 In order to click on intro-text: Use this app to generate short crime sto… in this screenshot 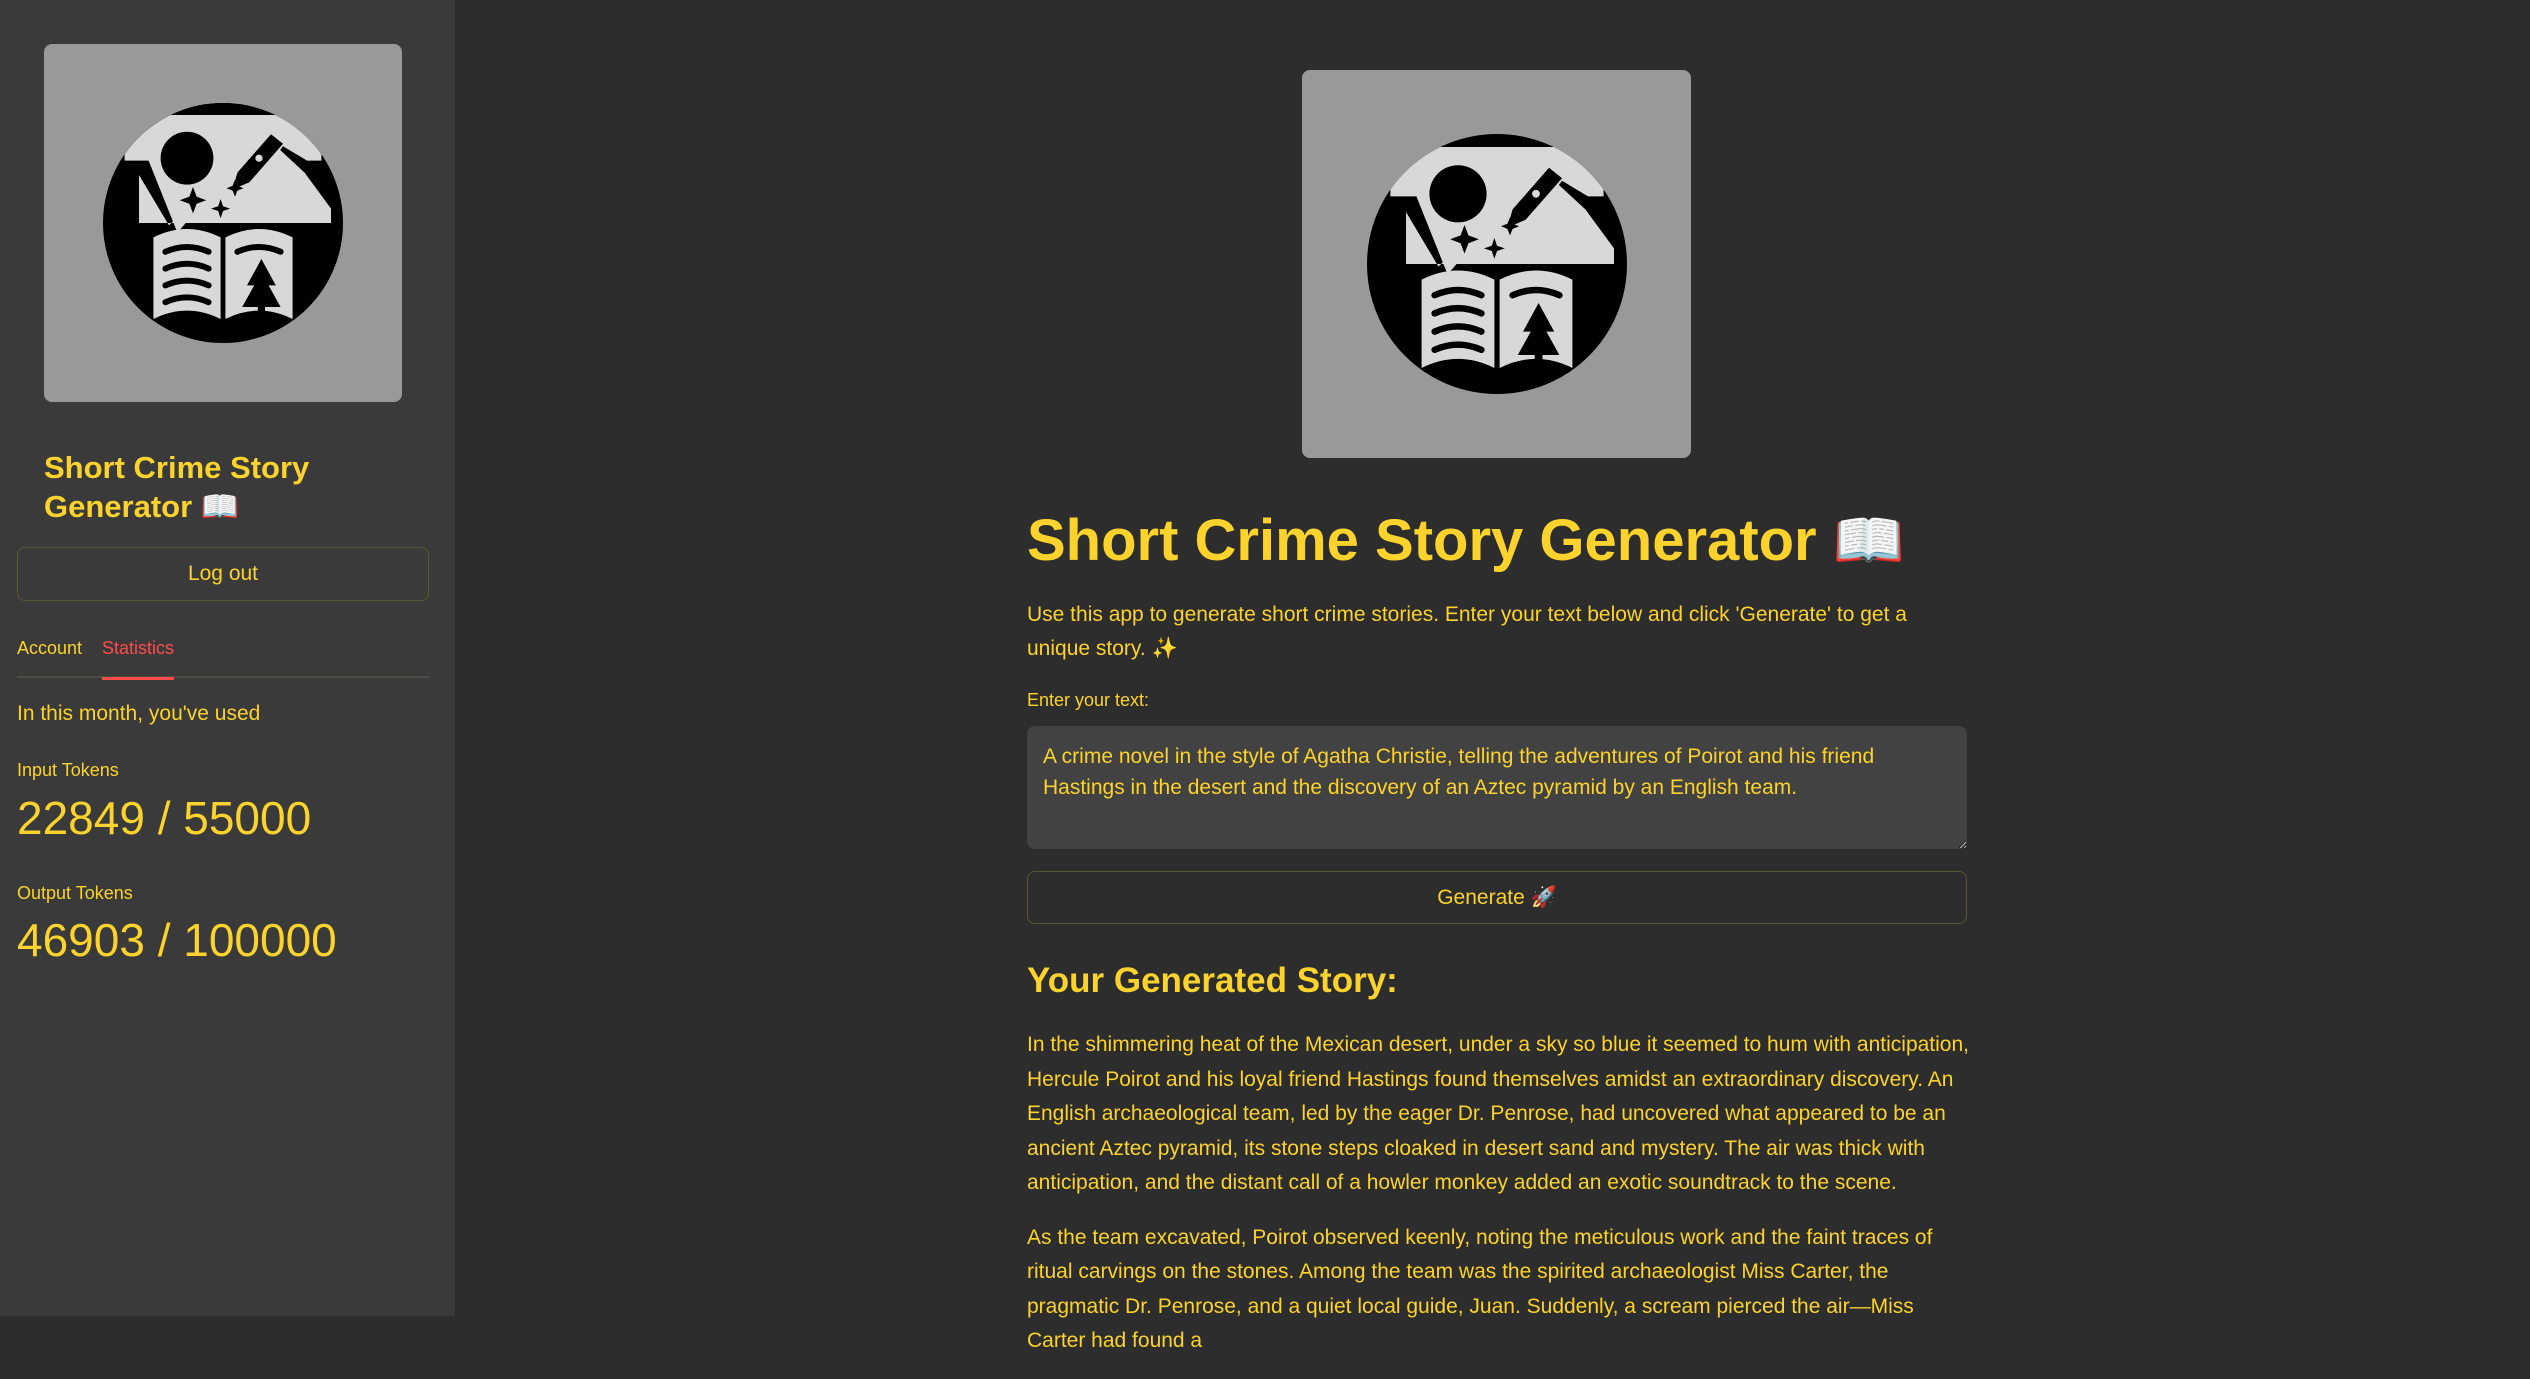, I will do `click(1467, 631)`.